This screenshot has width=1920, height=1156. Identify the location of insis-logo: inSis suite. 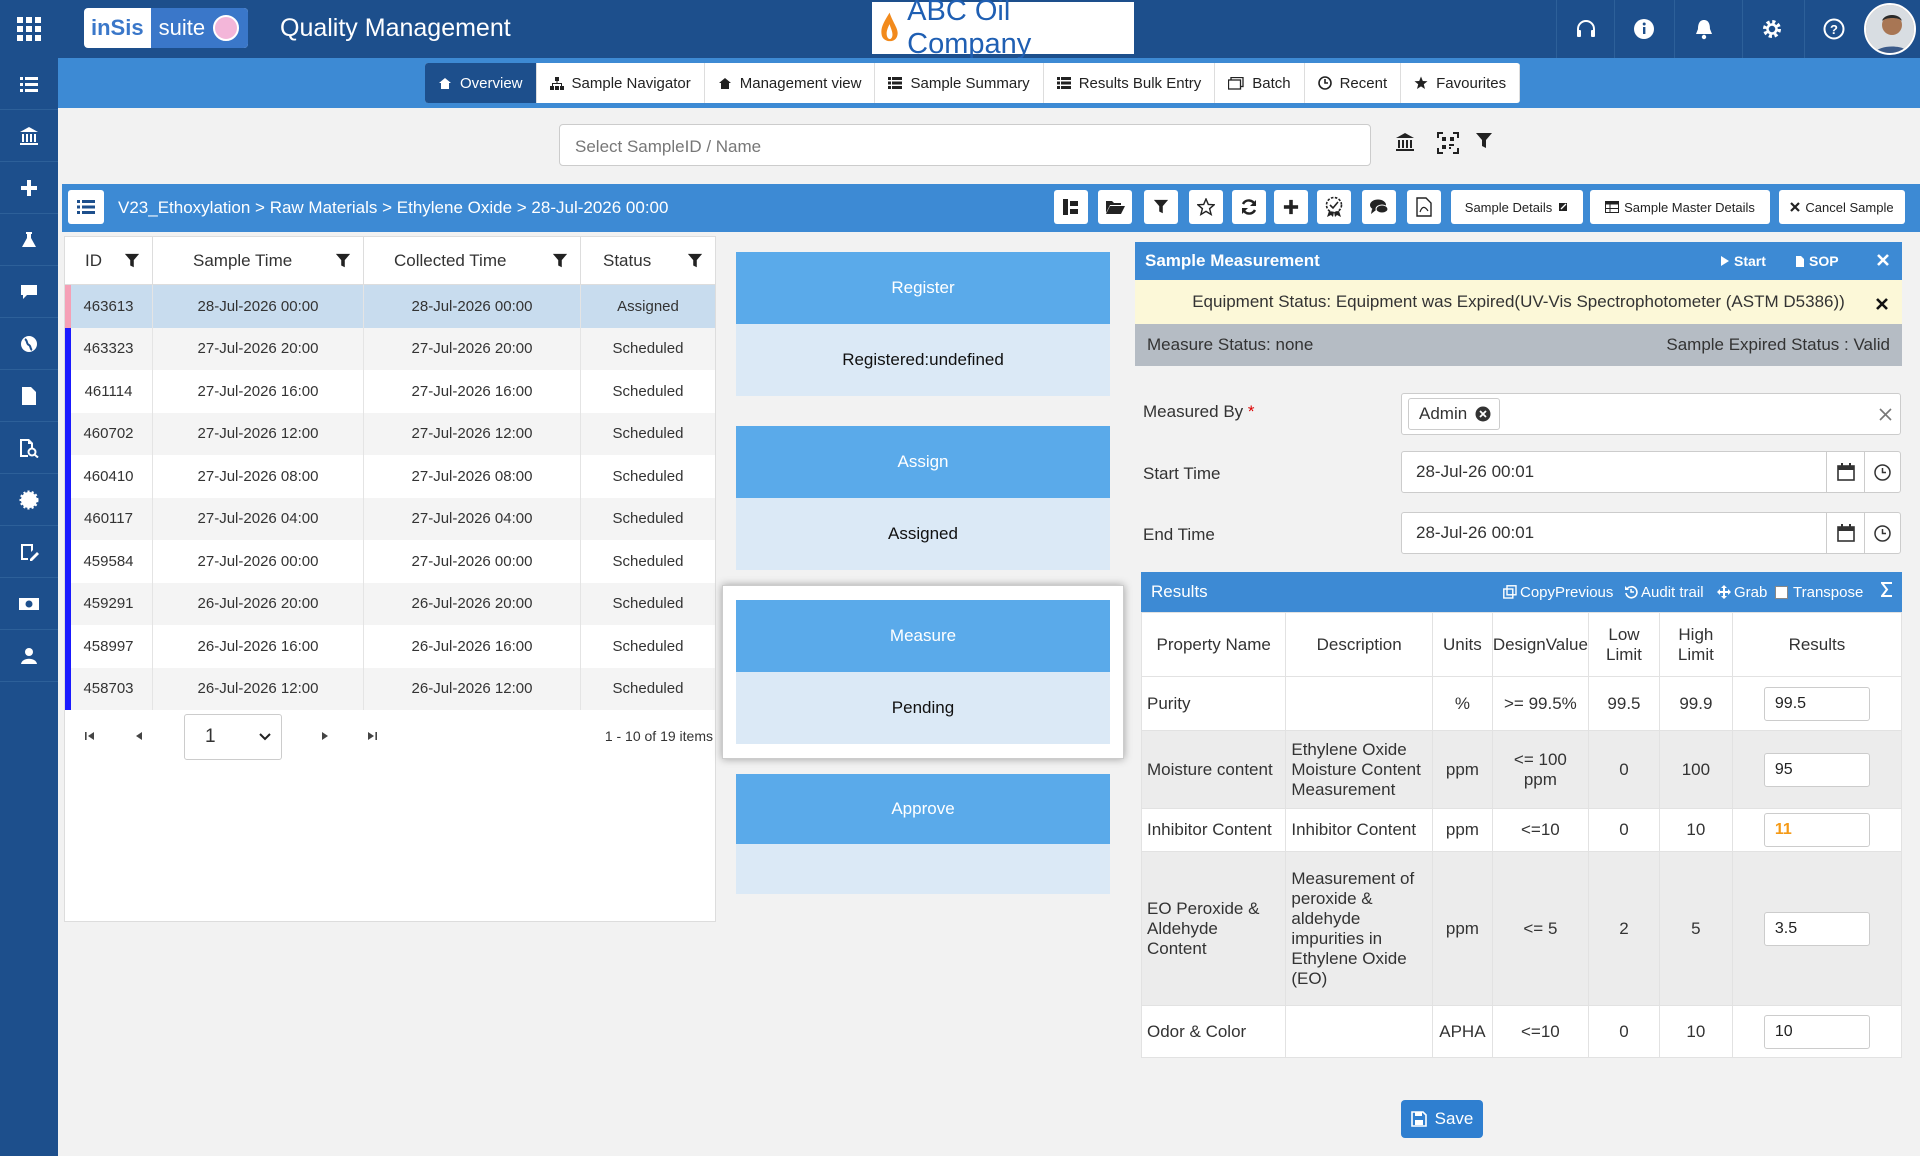
(166, 28).